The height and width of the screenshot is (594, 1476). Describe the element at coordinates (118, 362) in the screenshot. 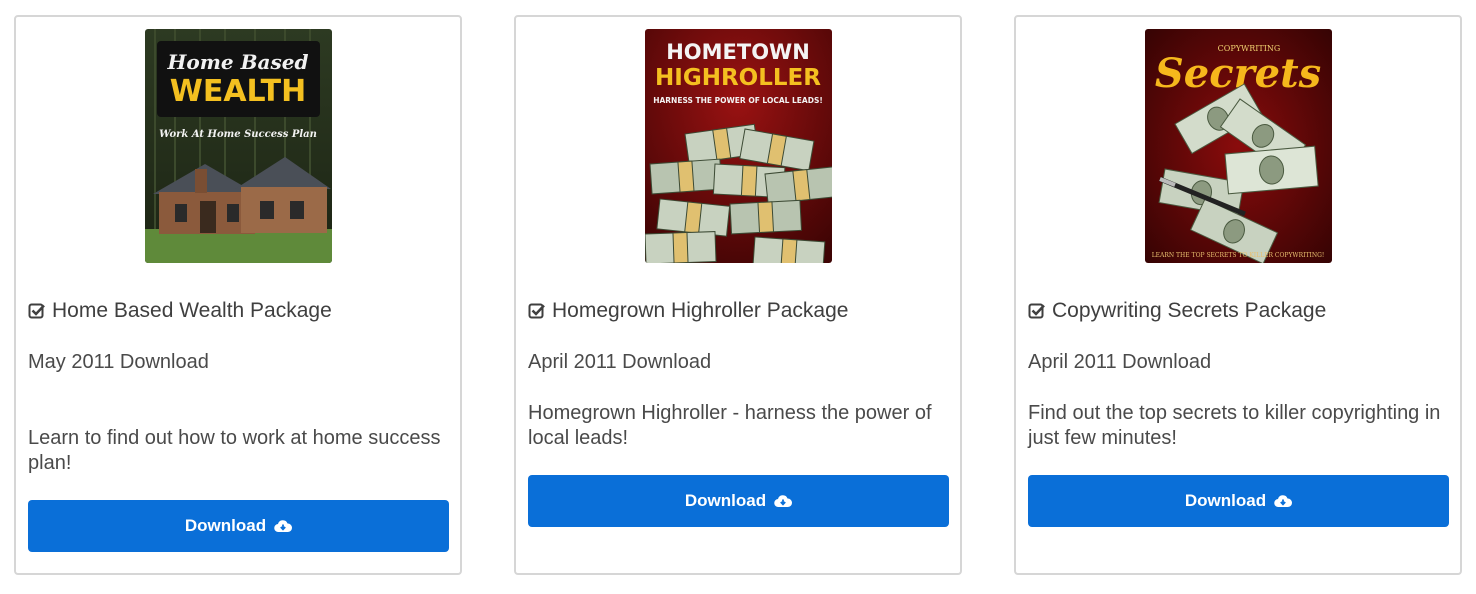

I see `product-date: May 2011 Download` at that location.